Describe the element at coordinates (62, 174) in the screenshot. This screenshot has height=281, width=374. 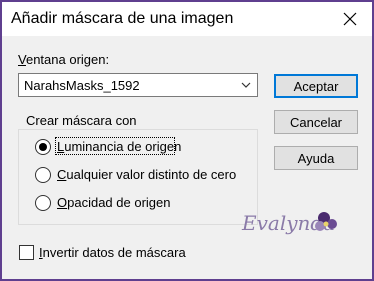
I see `radio-any-nonzero-mnemonic: C` at that location.